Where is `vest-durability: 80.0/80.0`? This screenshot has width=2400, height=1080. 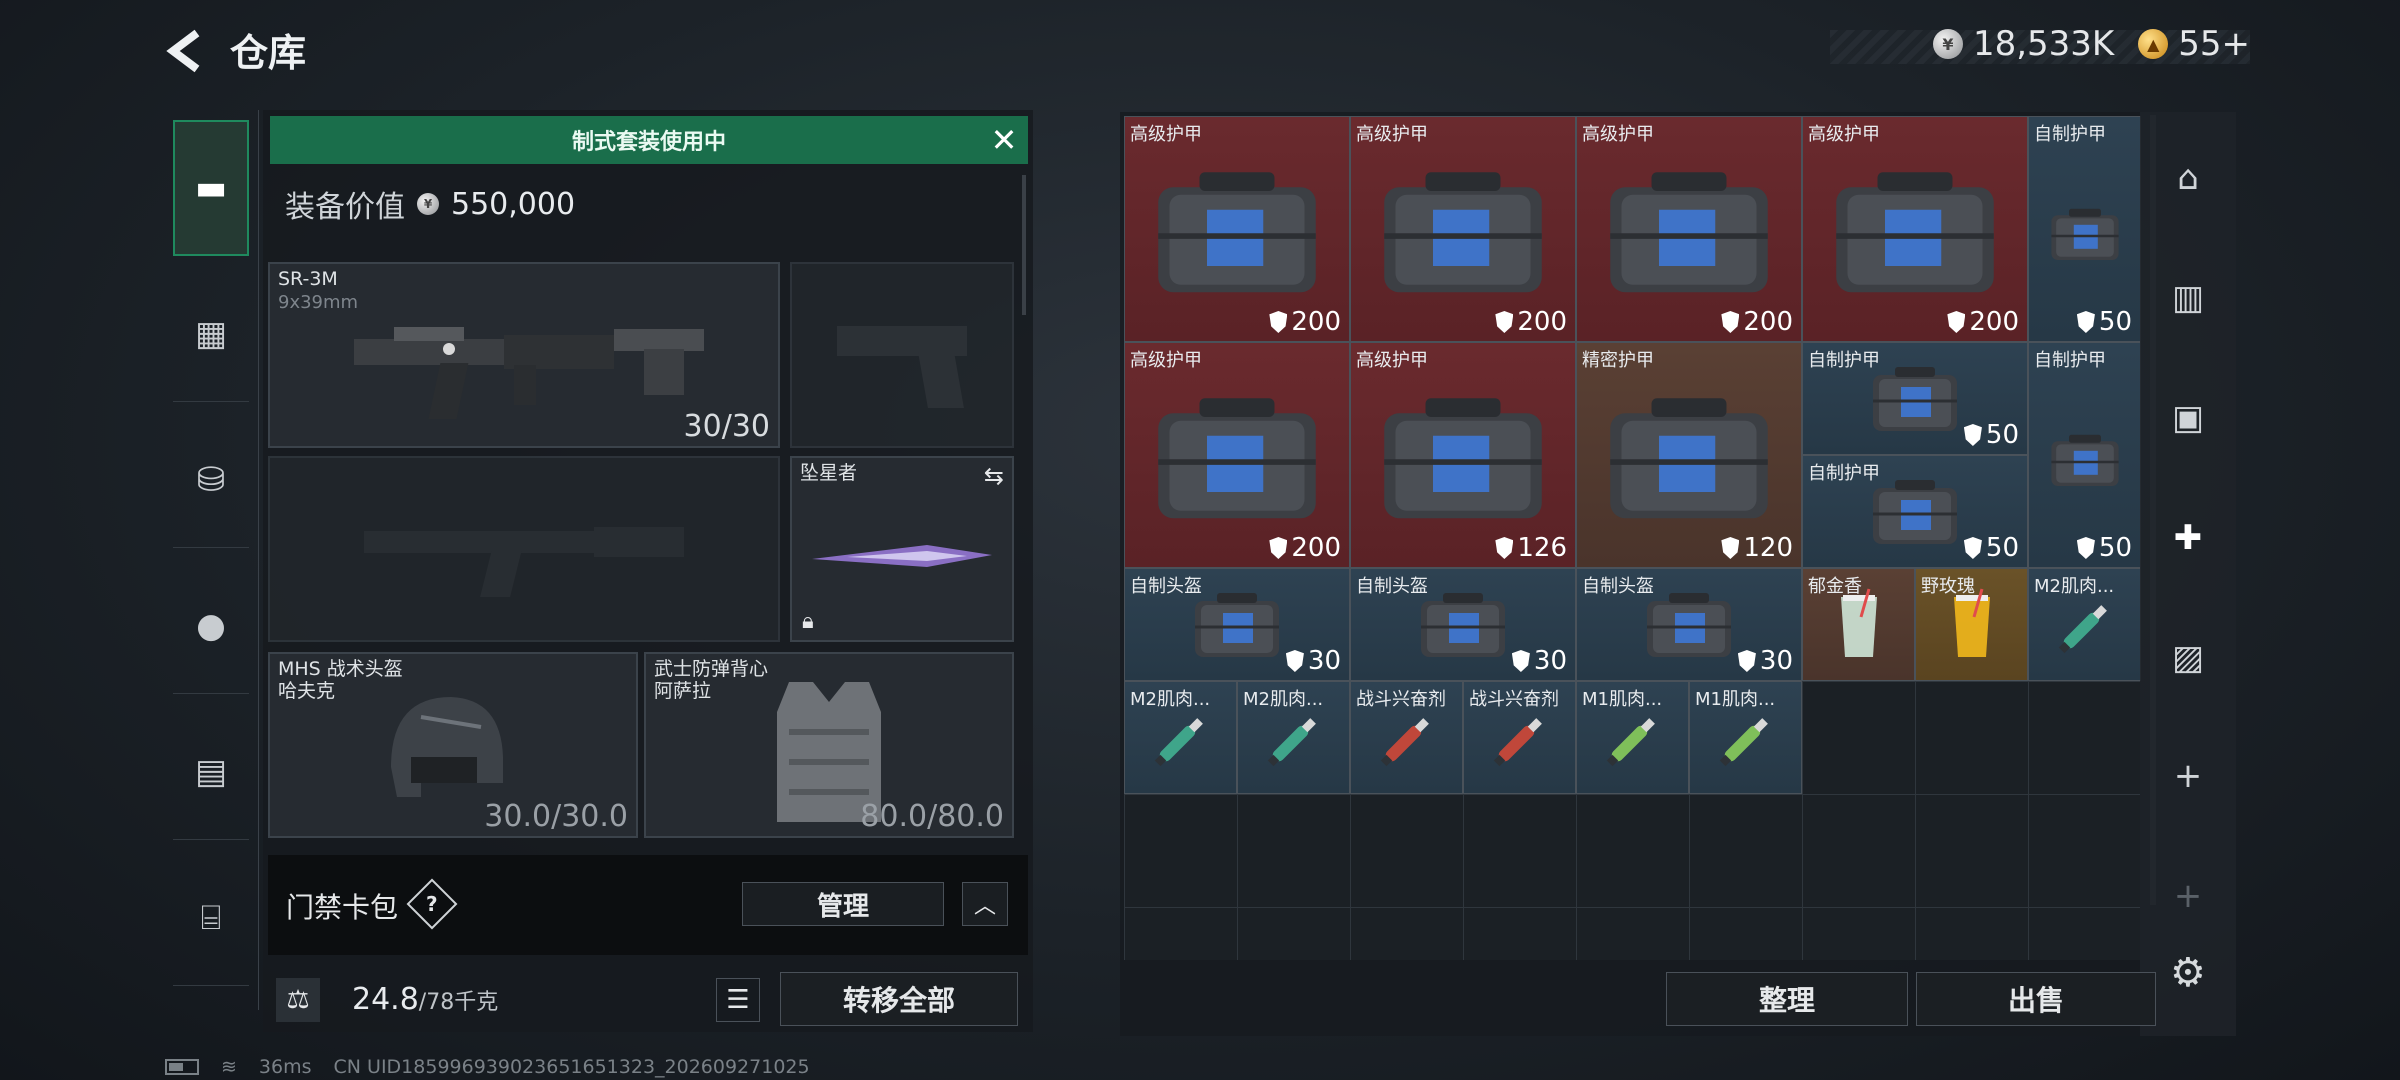 vest-durability: 80.0/80.0 is located at coordinates (932, 816).